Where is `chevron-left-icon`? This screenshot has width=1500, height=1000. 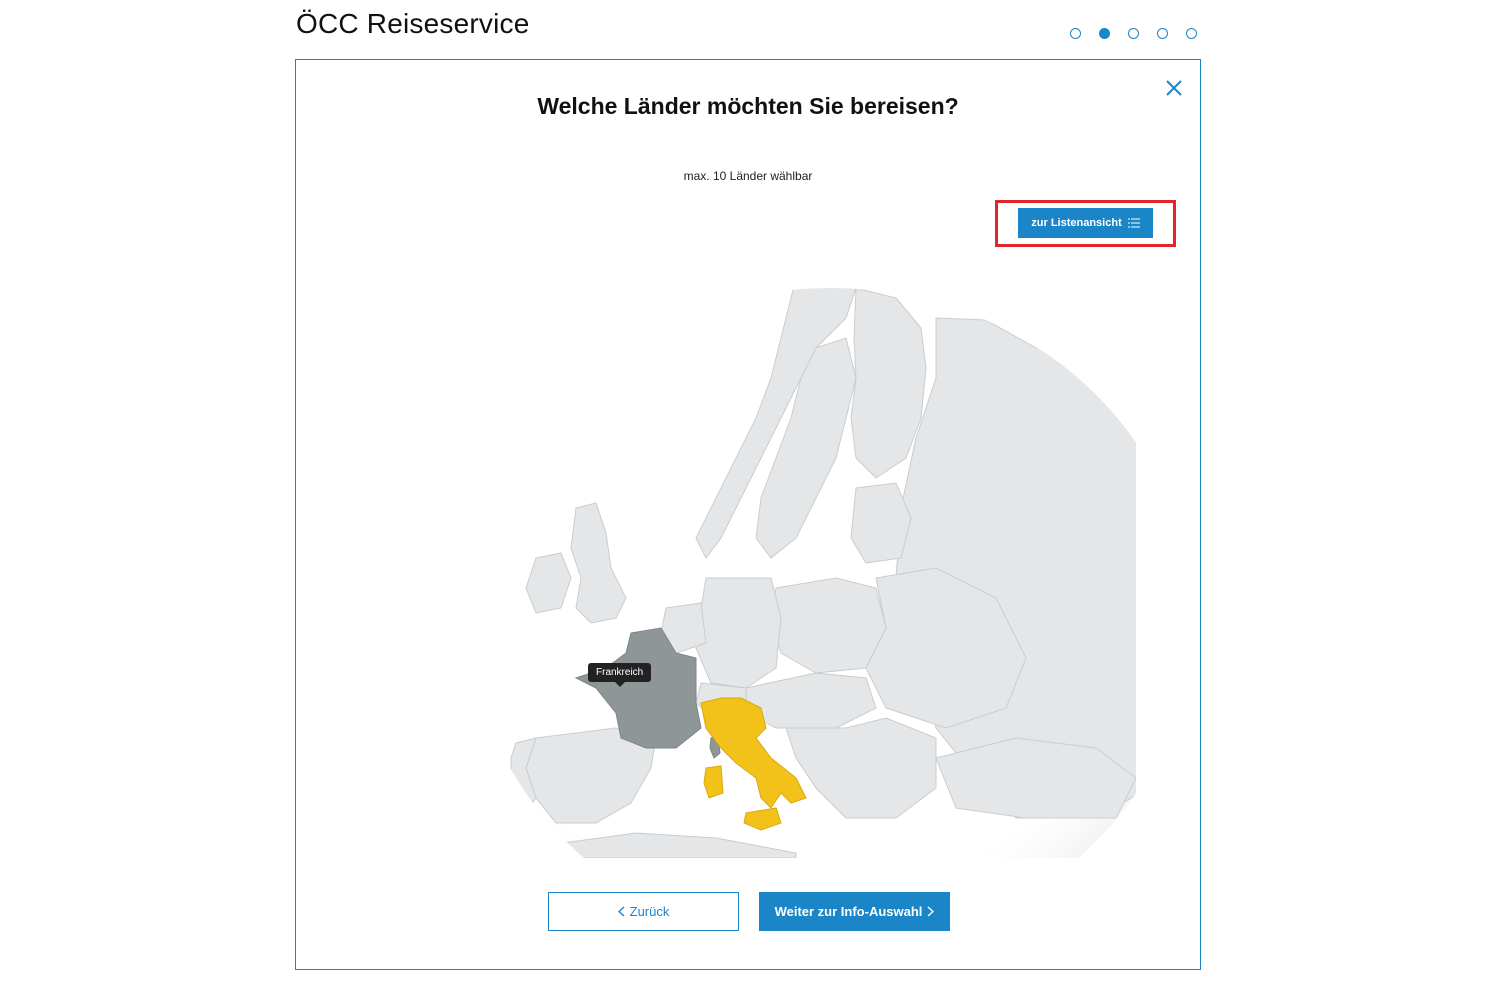
chevron-left-icon is located at coordinates (621, 911).